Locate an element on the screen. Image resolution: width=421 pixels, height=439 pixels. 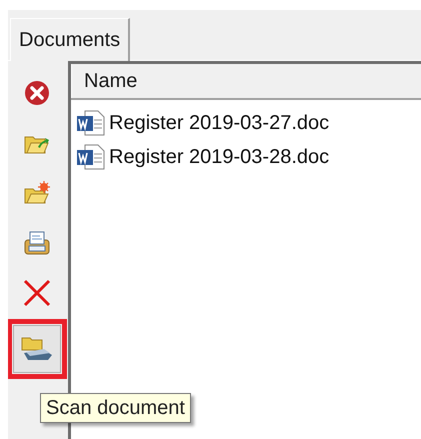
file-name: Register 2019-03-27.doc is located at coordinates (219, 123).